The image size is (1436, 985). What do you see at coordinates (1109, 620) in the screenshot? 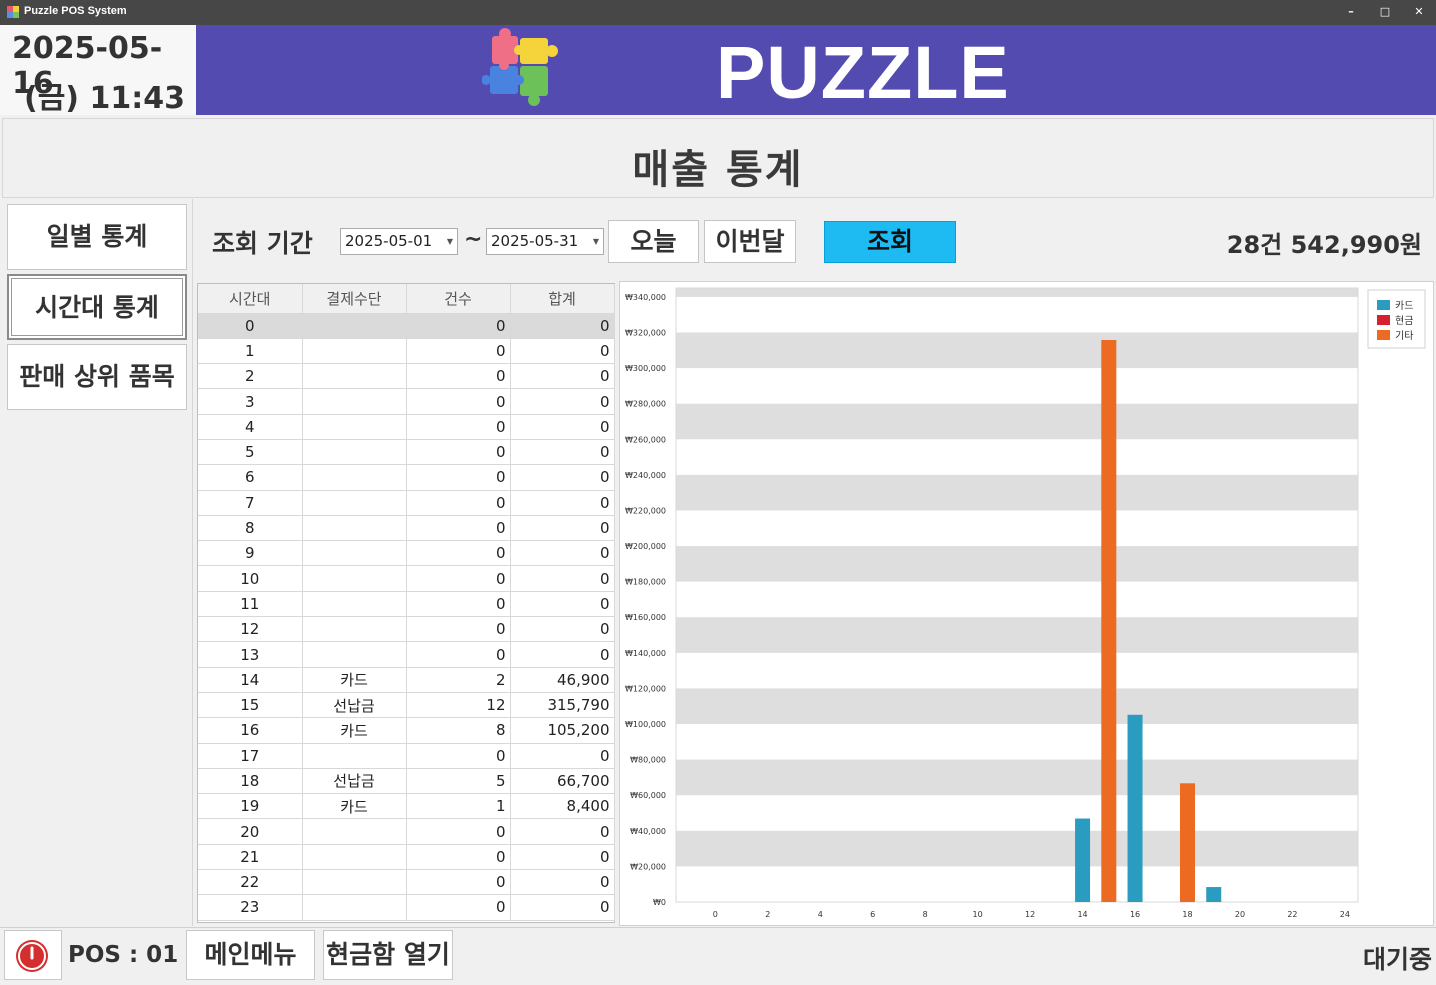
I see `bar` at bounding box center [1109, 620].